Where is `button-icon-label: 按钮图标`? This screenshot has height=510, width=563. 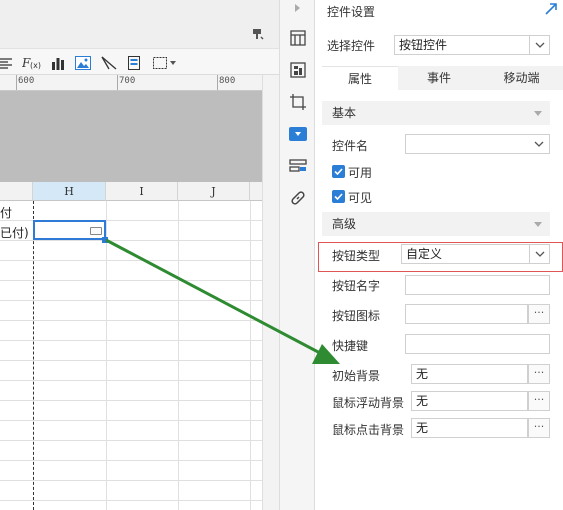 button-icon-label: 按钮图标 is located at coordinates (356, 316).